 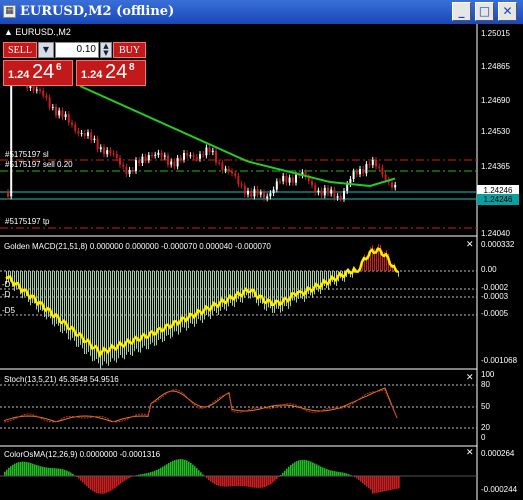 What do you see at coordinates (484, 11) in the screenshot?
I see `maximize-button: □` at bounding box center [484, 11].